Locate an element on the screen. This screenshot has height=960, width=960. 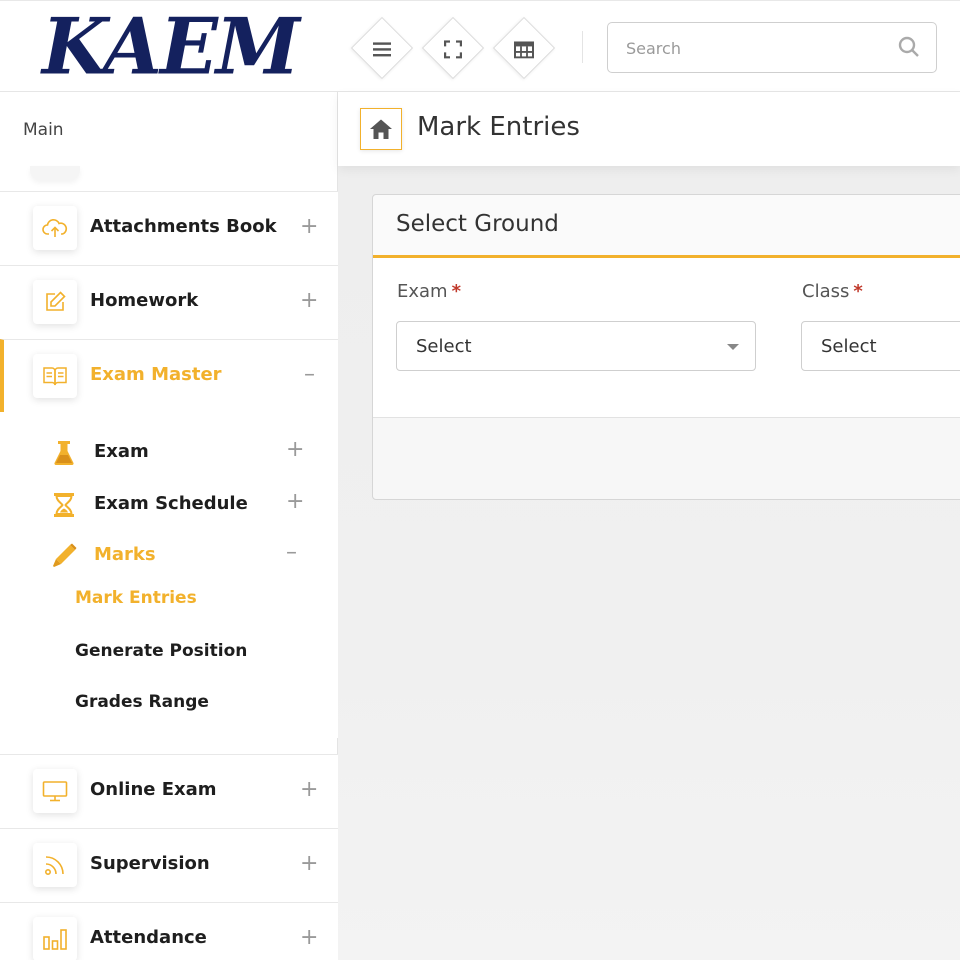
sidebar-item-attendance: Attendance + is located at coordinates (169, 931).